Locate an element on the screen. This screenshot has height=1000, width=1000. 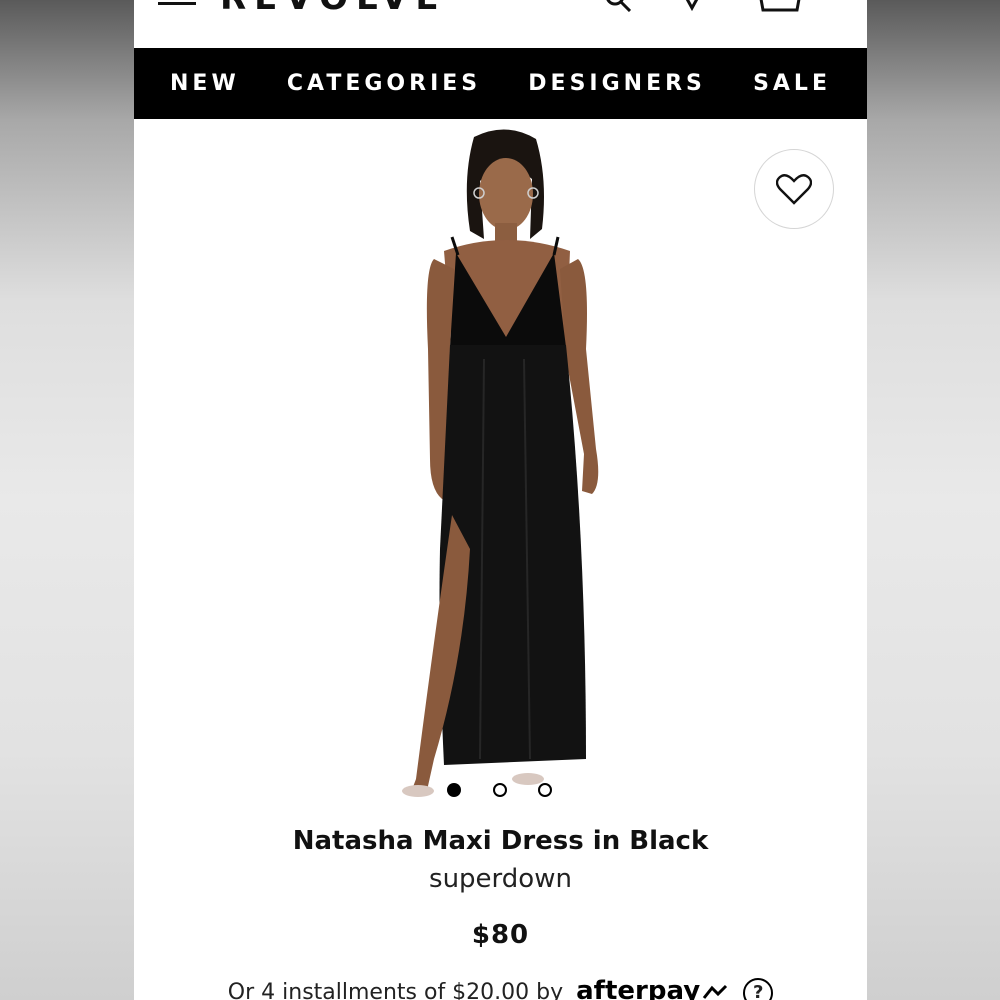
nav-item-categories: CATEGORIES is located at coordinates (384, 83).